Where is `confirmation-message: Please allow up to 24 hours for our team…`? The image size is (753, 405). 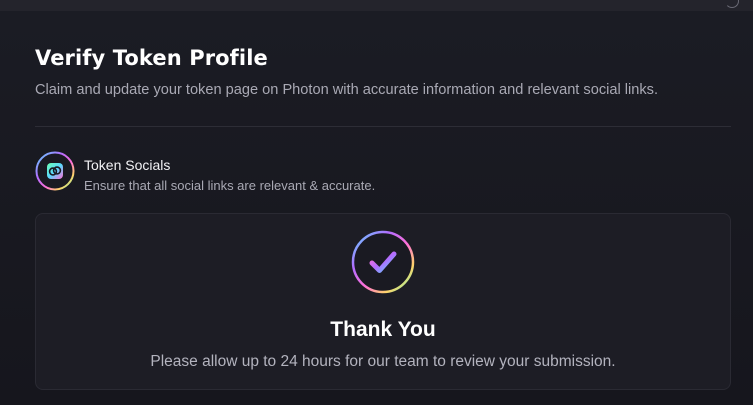
confirmation-message: Please allow up to 24 hours for our team… is located at coordinates (383, 361).